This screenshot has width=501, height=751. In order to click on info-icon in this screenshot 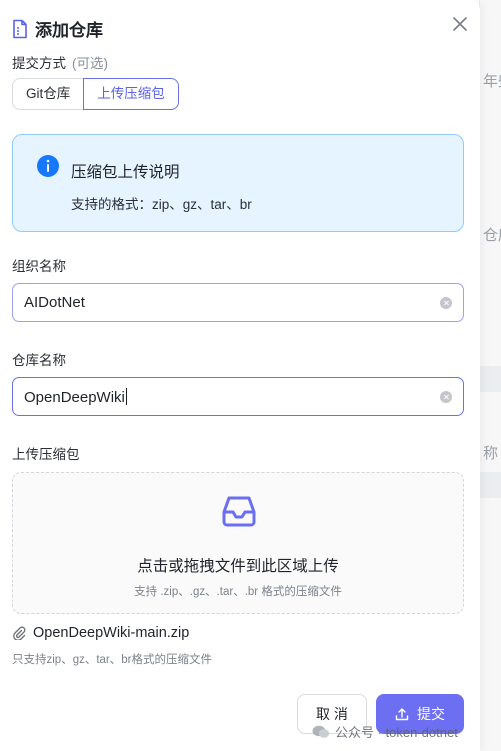, I will do `click(48, 166)`.